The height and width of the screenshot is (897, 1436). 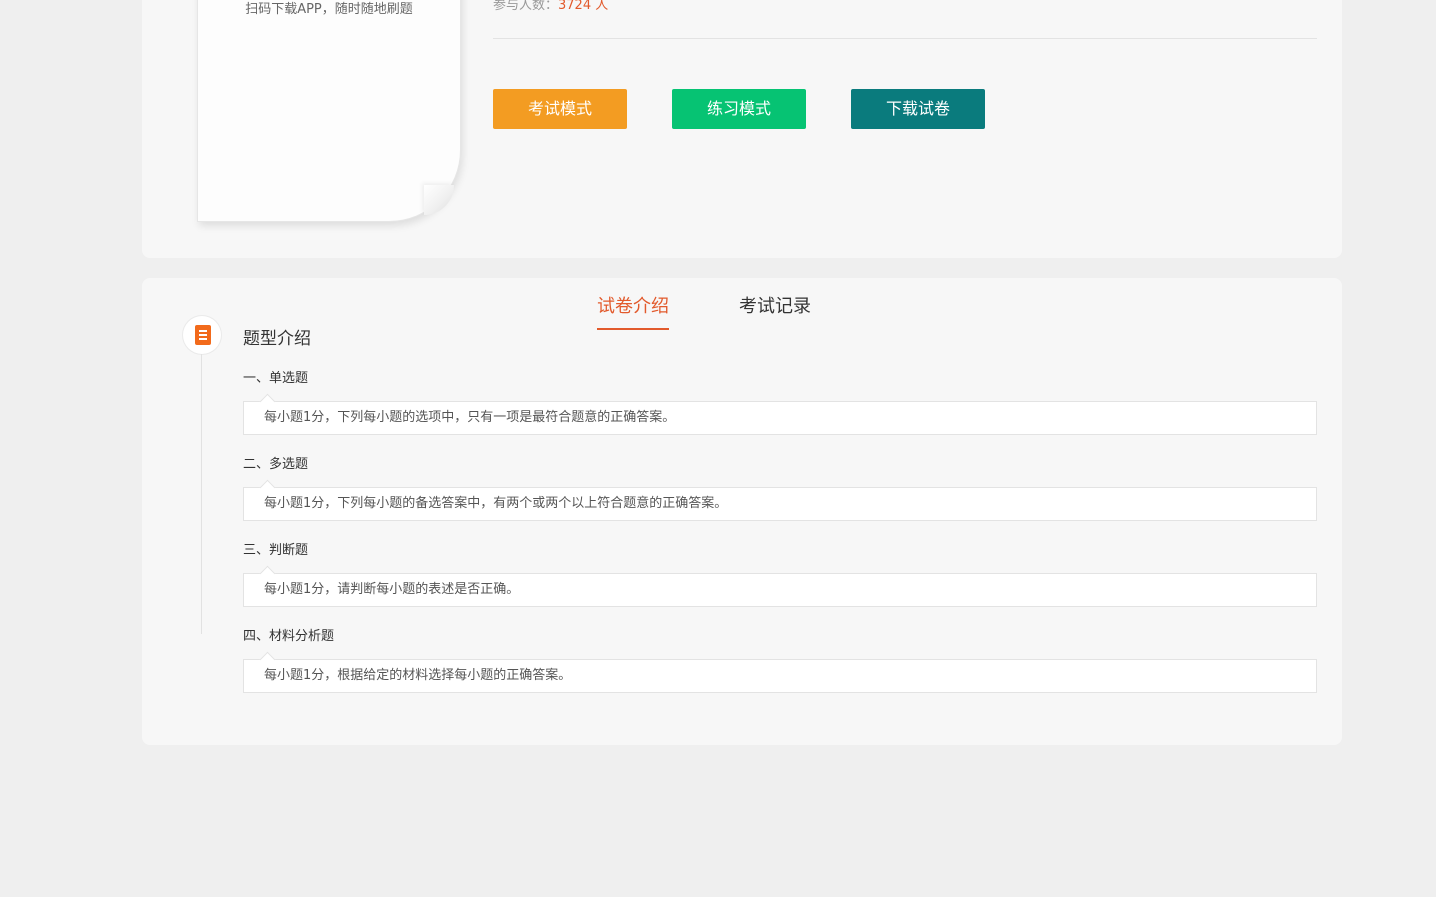 I want to click on tab-exam-record: 考试记录, so click(x=775, y=310).